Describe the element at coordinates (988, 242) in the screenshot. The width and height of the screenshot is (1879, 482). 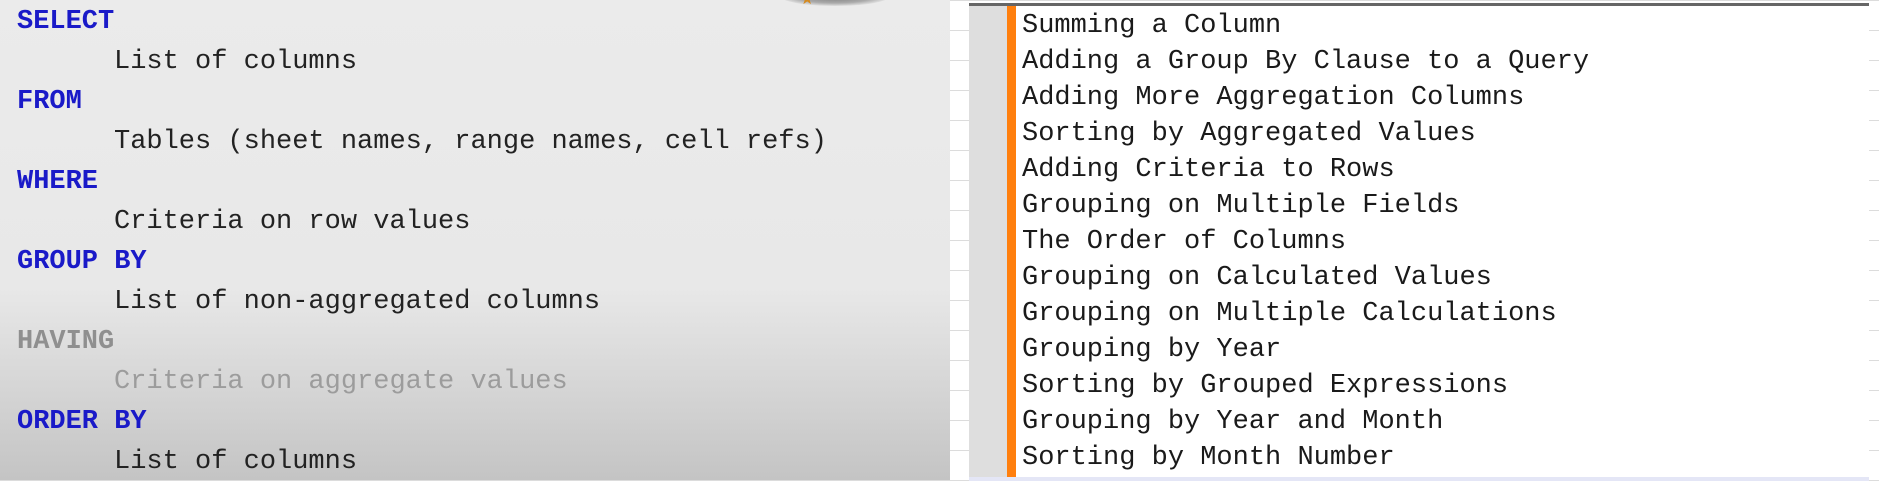
I see `row-gutter` at that location.